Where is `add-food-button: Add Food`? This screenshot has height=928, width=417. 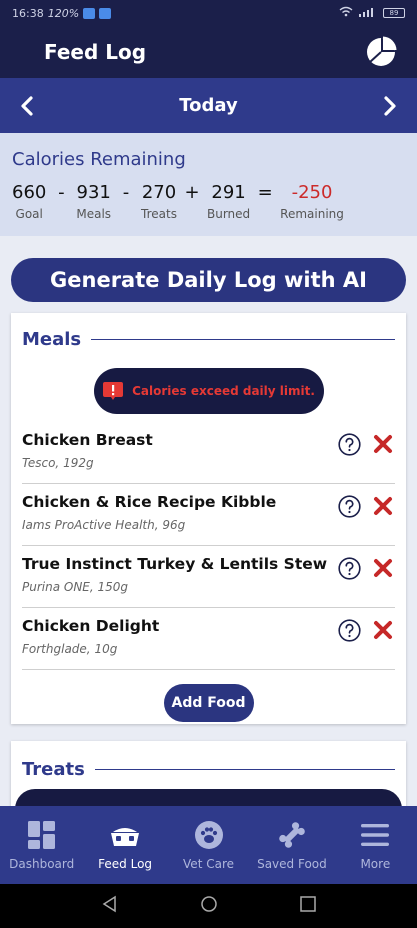 add-food-button: Add Food is located at coordinates (208, 703).